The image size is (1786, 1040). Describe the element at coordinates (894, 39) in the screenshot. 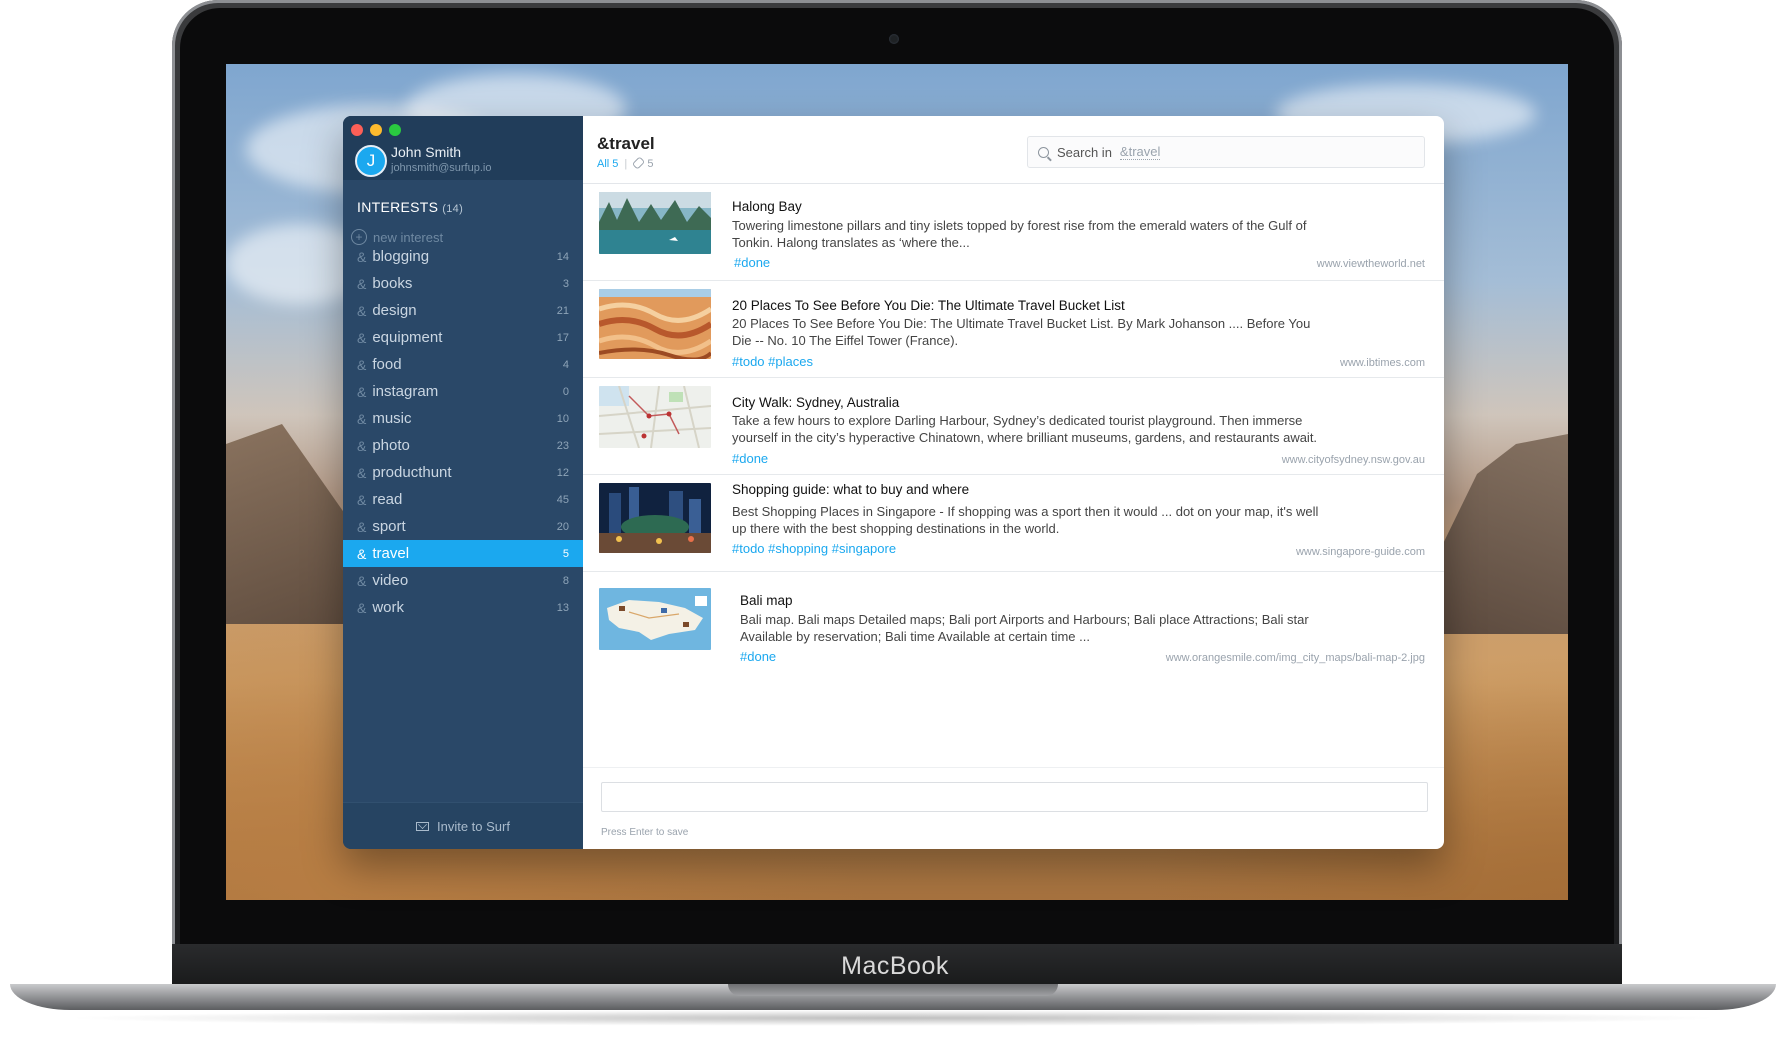

I see `camera-icon` at that location.